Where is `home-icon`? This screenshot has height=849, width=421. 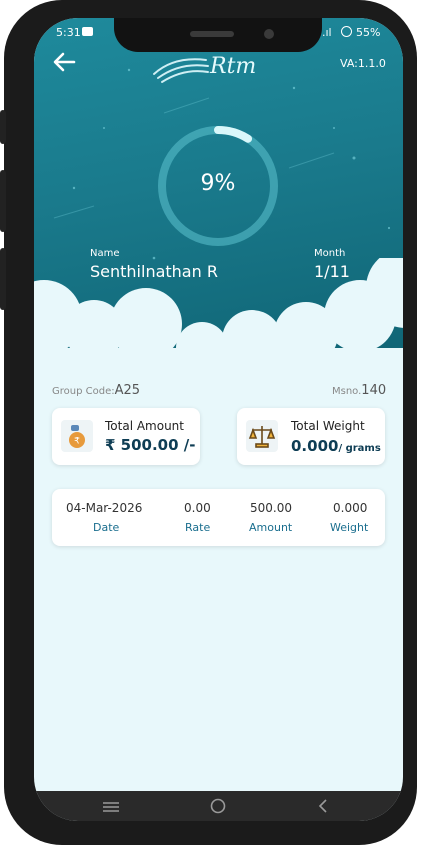 home-icon is located at coordinates (218, 806).